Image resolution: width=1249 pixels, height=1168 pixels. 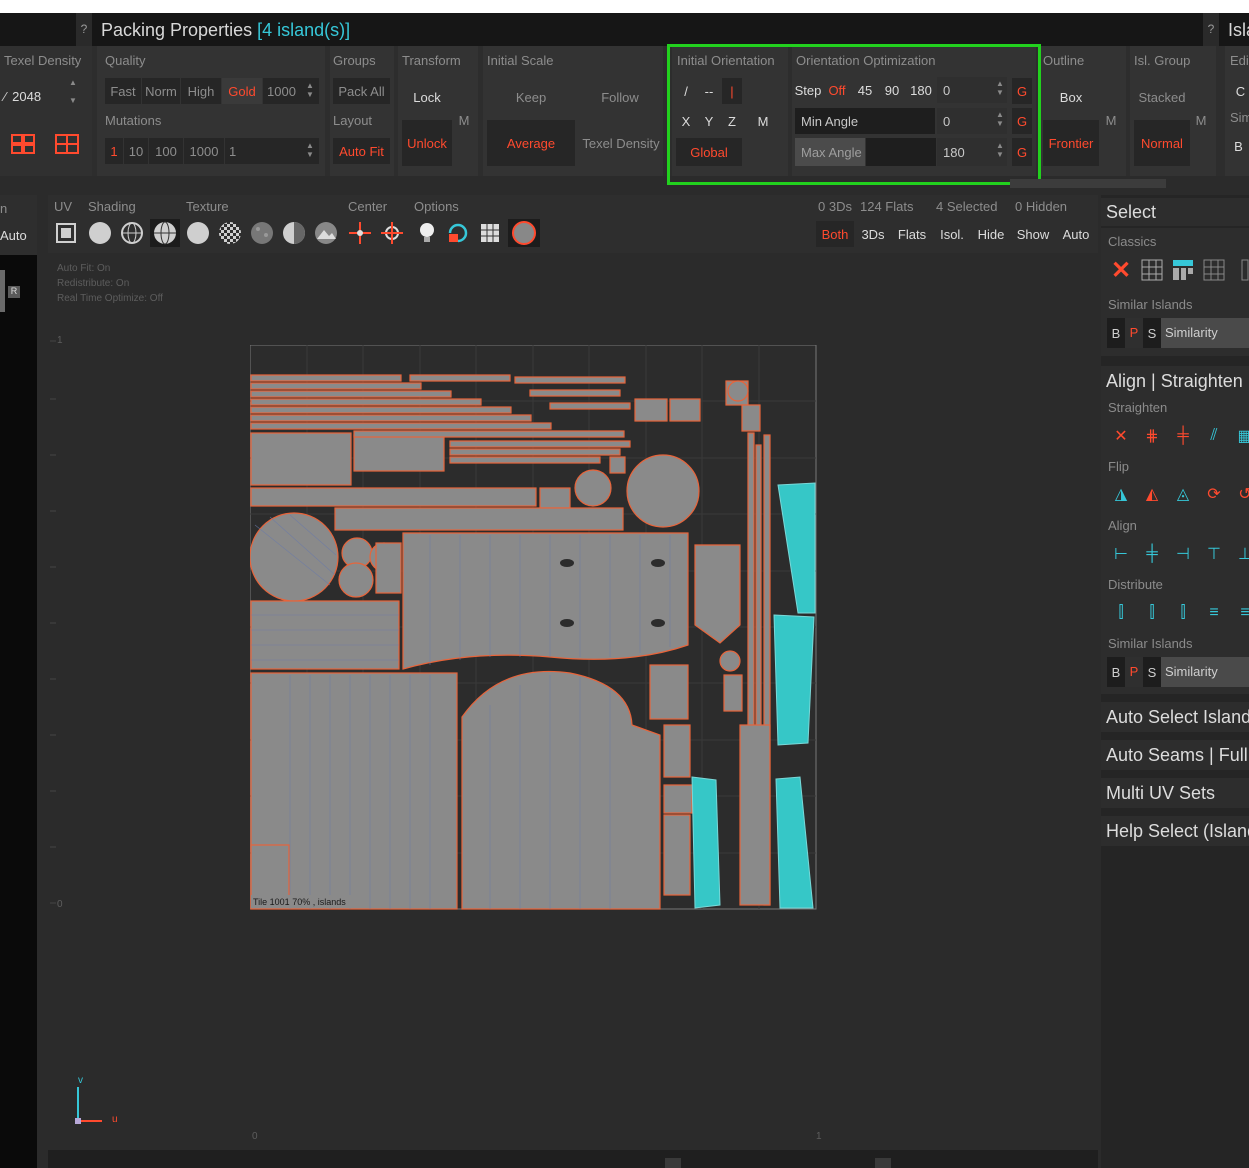 What do you see at coordinates (1076, 234) in the screenshot?
I see `filter-auto: Auto` at bounding box center [1076, 234].